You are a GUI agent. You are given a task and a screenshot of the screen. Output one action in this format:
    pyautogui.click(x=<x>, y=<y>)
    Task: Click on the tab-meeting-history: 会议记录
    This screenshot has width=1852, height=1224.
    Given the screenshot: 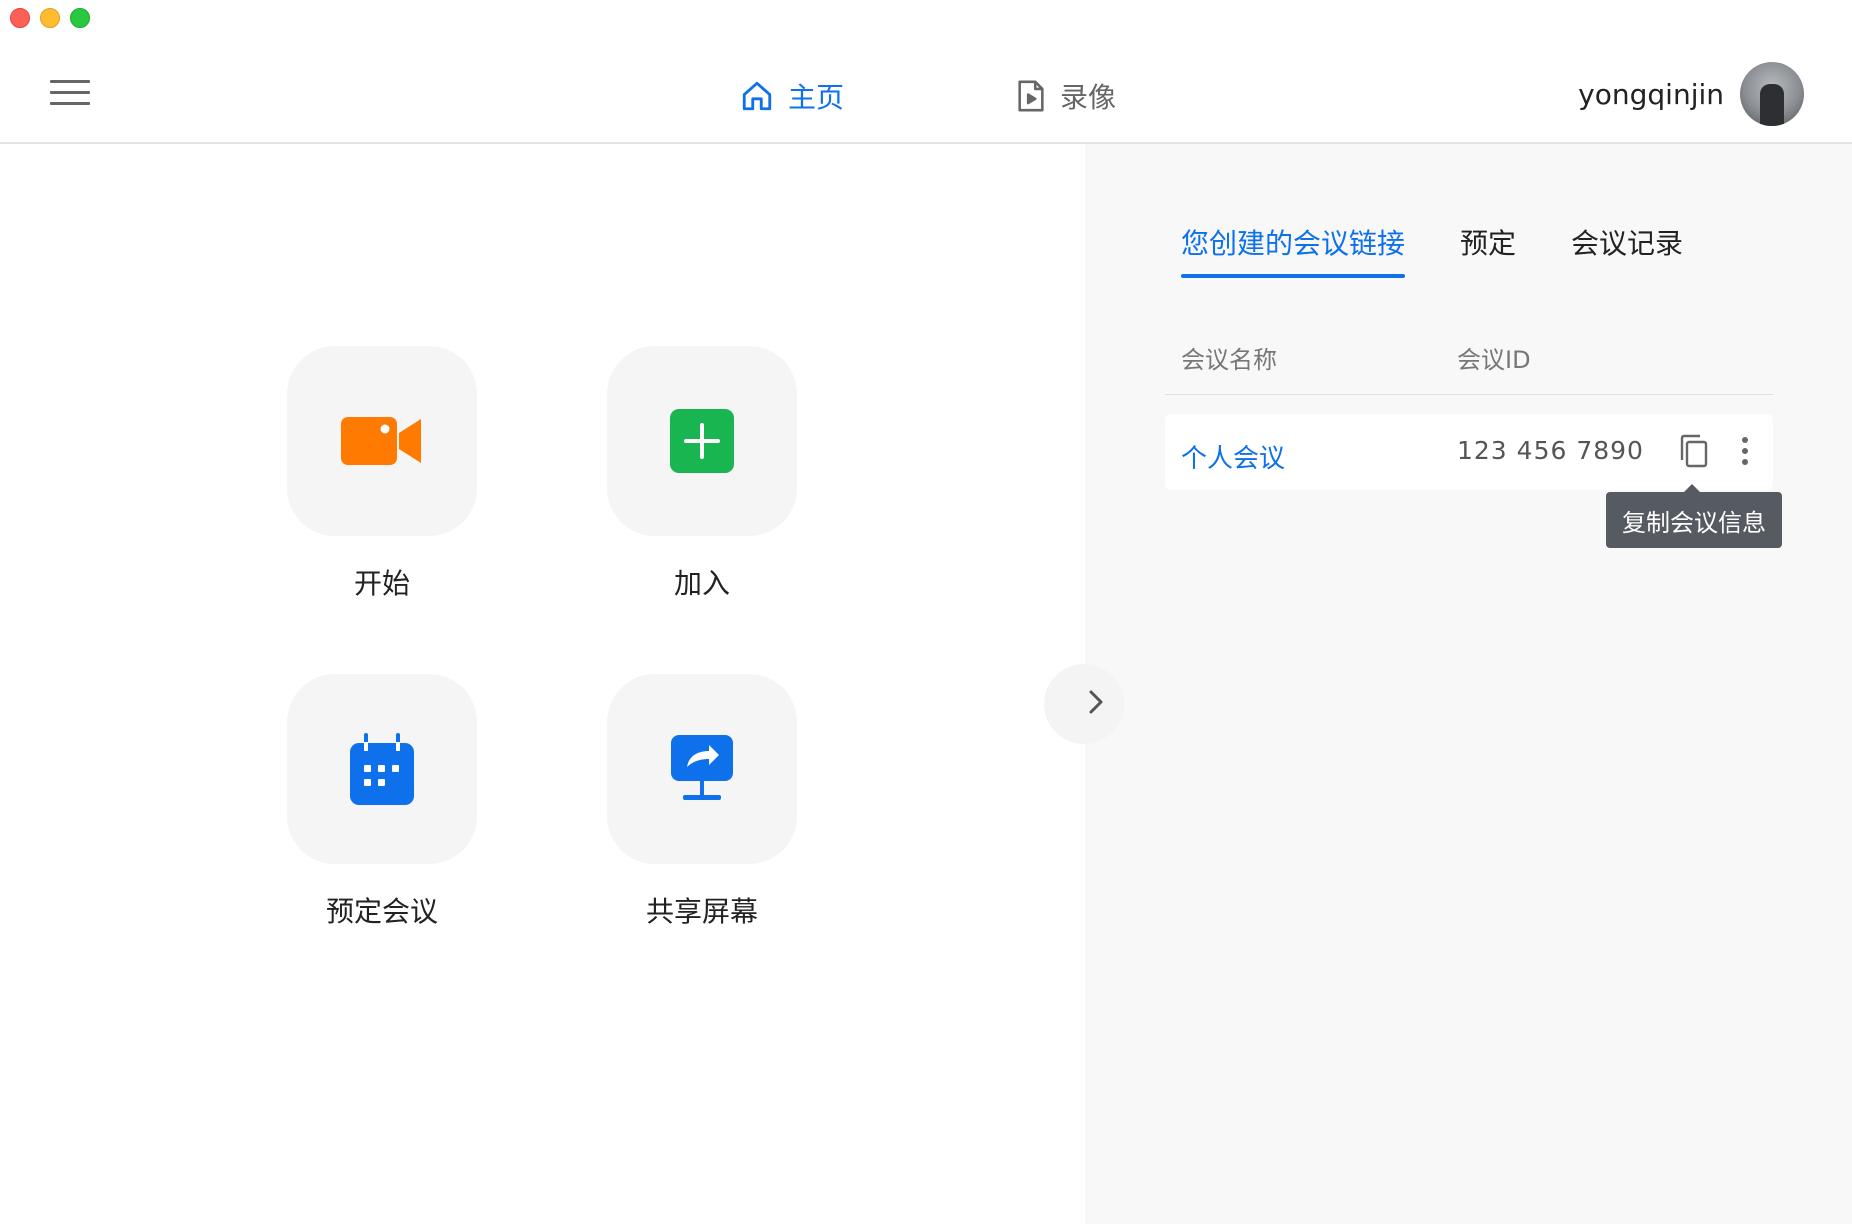 What is the action you would take?
    pyautogui.click(x=1627, y=249)
    